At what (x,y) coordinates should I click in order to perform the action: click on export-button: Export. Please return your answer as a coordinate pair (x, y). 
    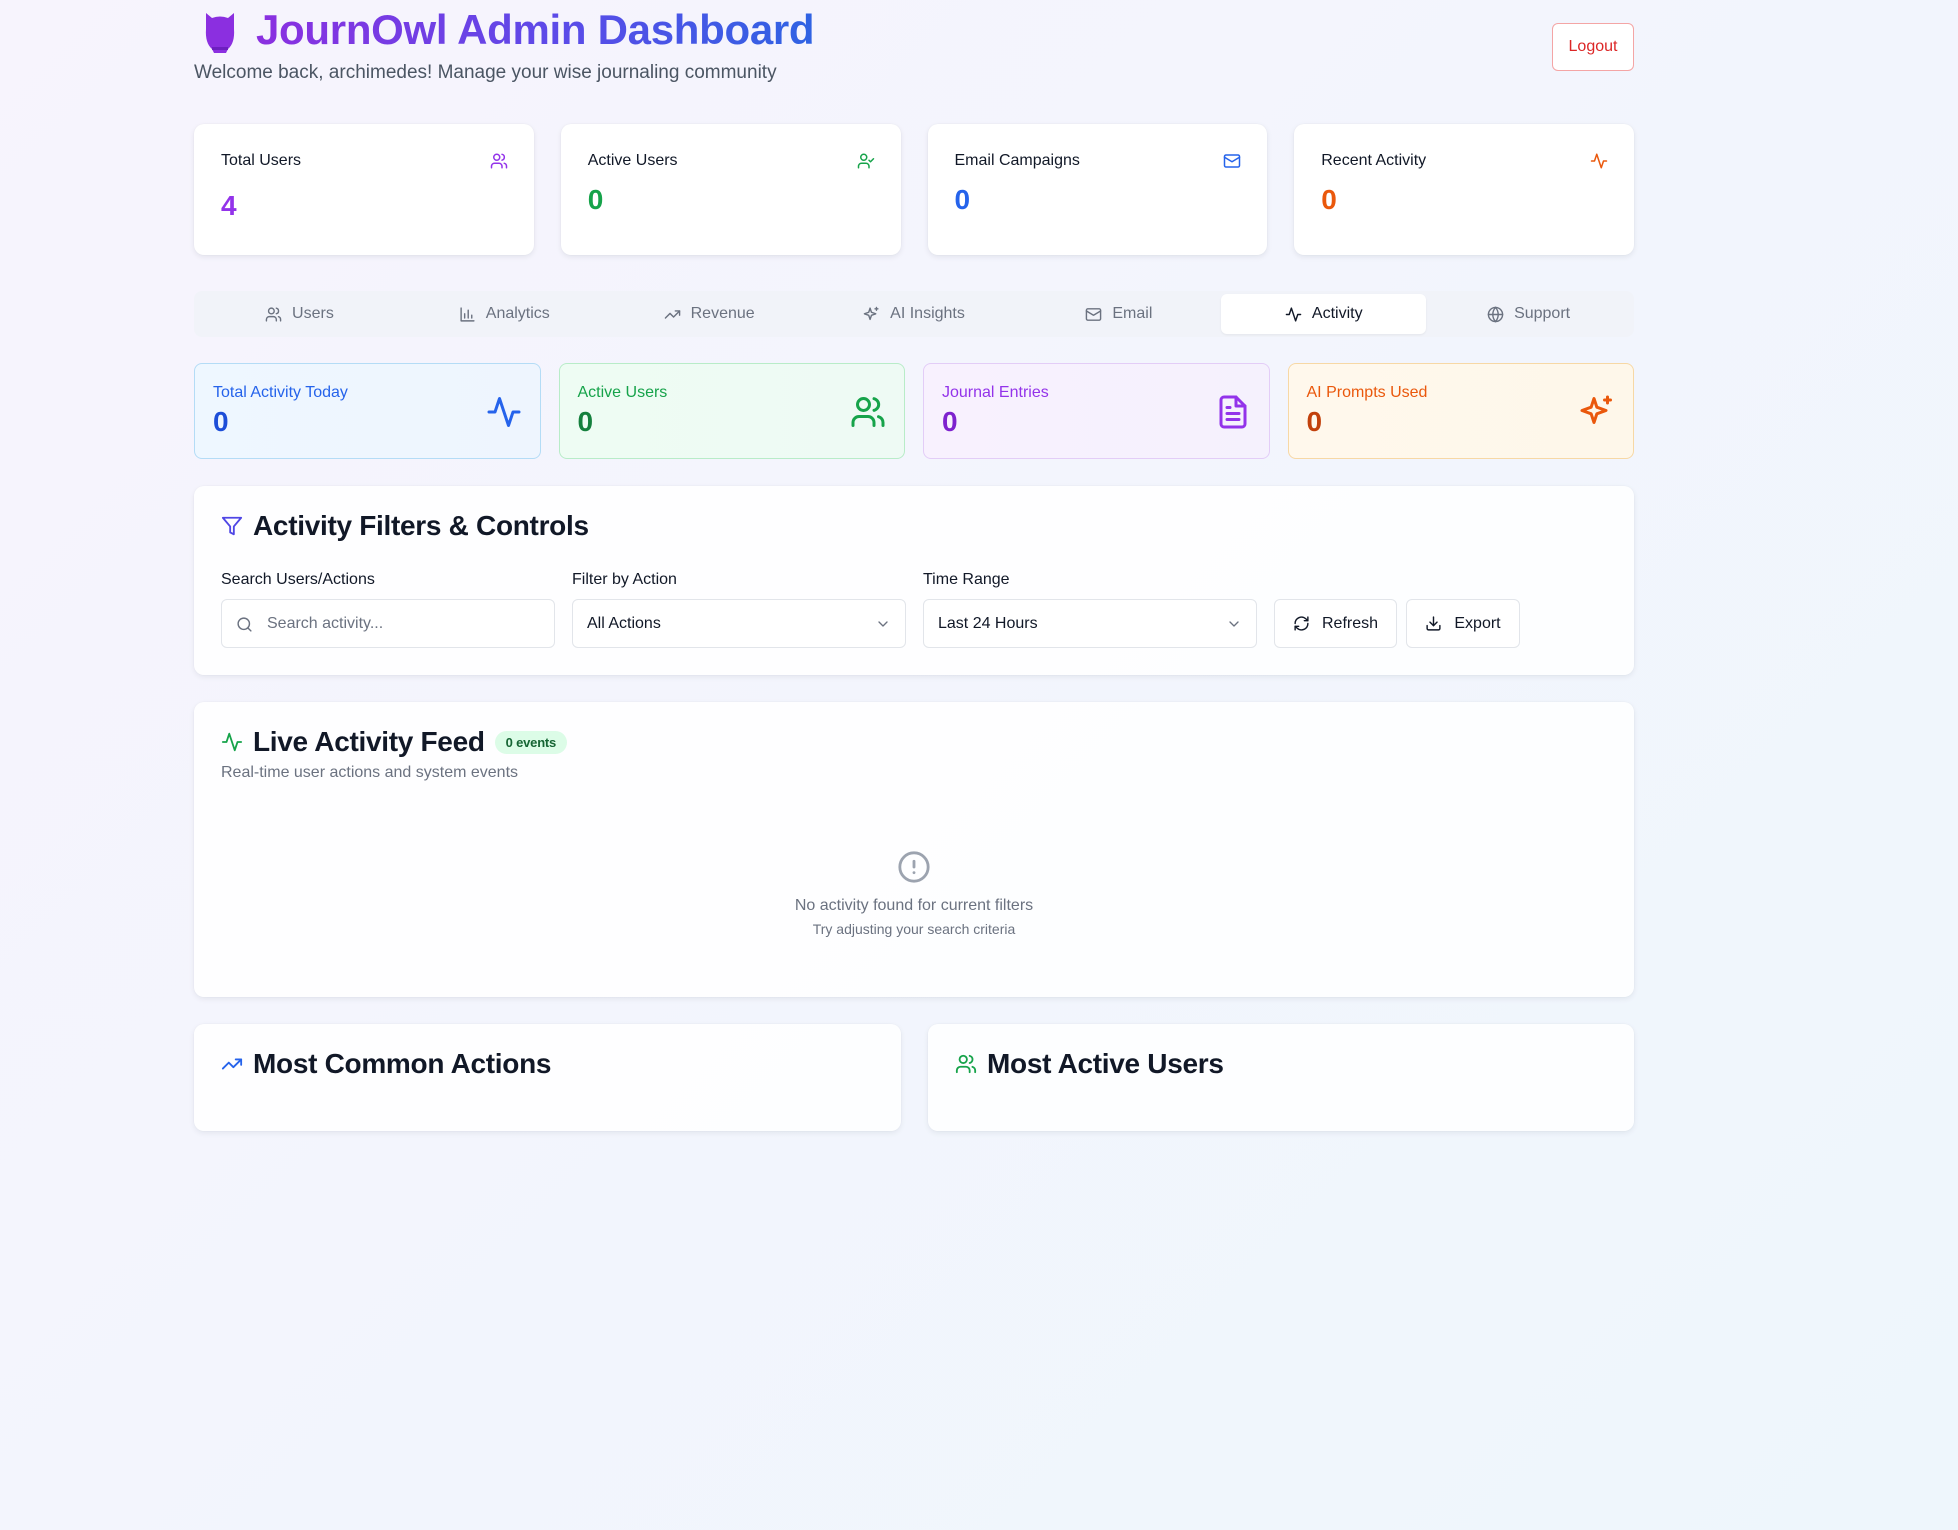
    Looking at the image, I should click on (1463, 623).